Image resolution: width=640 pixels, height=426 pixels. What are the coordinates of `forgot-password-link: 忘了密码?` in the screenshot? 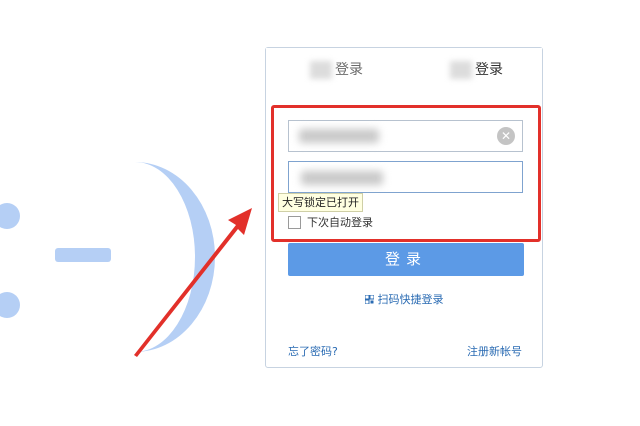 It's located at (313, 351).